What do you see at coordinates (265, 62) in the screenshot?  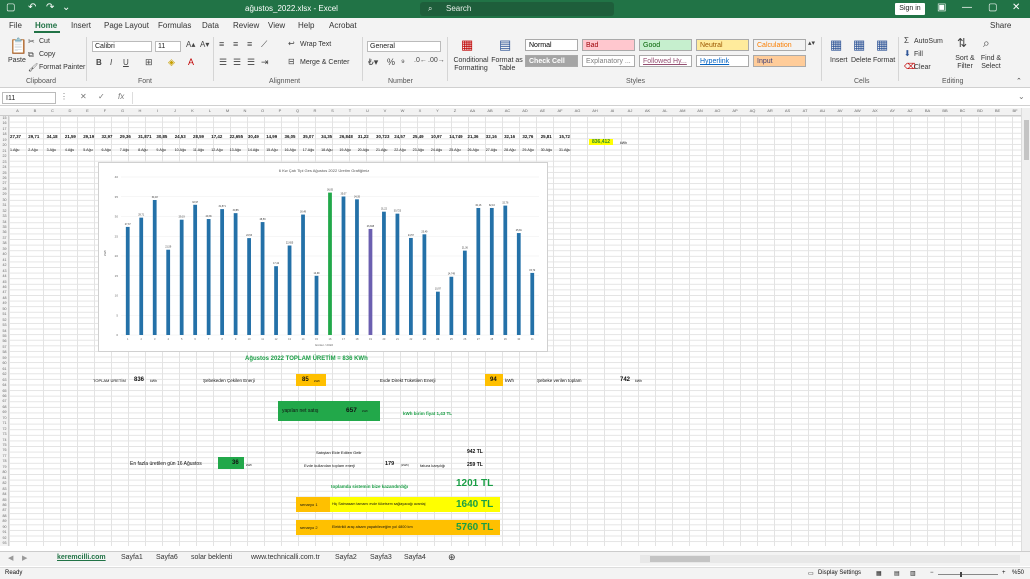 I see `indent-icon: ⇥` at bounding box center [265, 62].